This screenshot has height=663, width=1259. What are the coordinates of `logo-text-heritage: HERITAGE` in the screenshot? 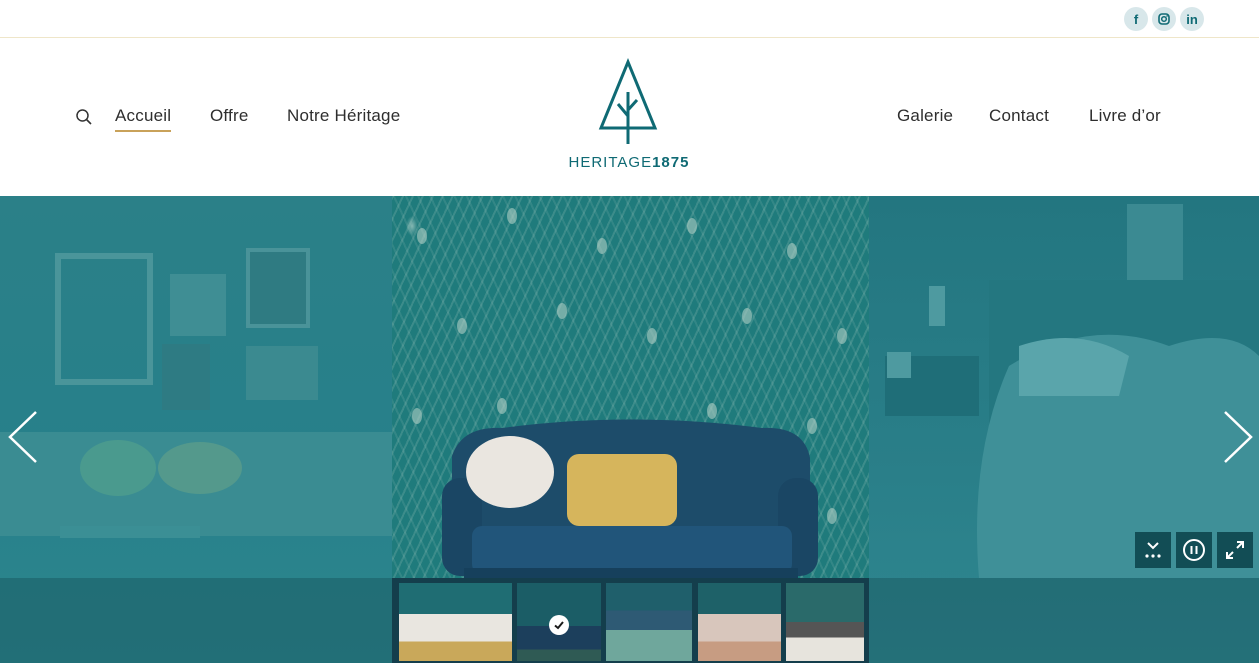 It's located at (610, 162).